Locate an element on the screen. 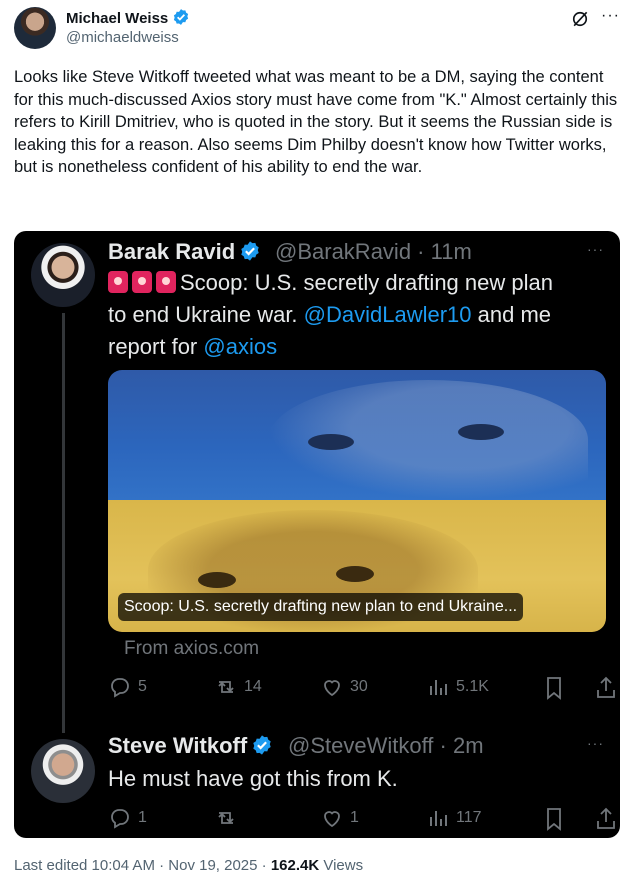 The height and width of the screenshot is (885, 634). like-action: 1 is located at coordinates (339, 818).